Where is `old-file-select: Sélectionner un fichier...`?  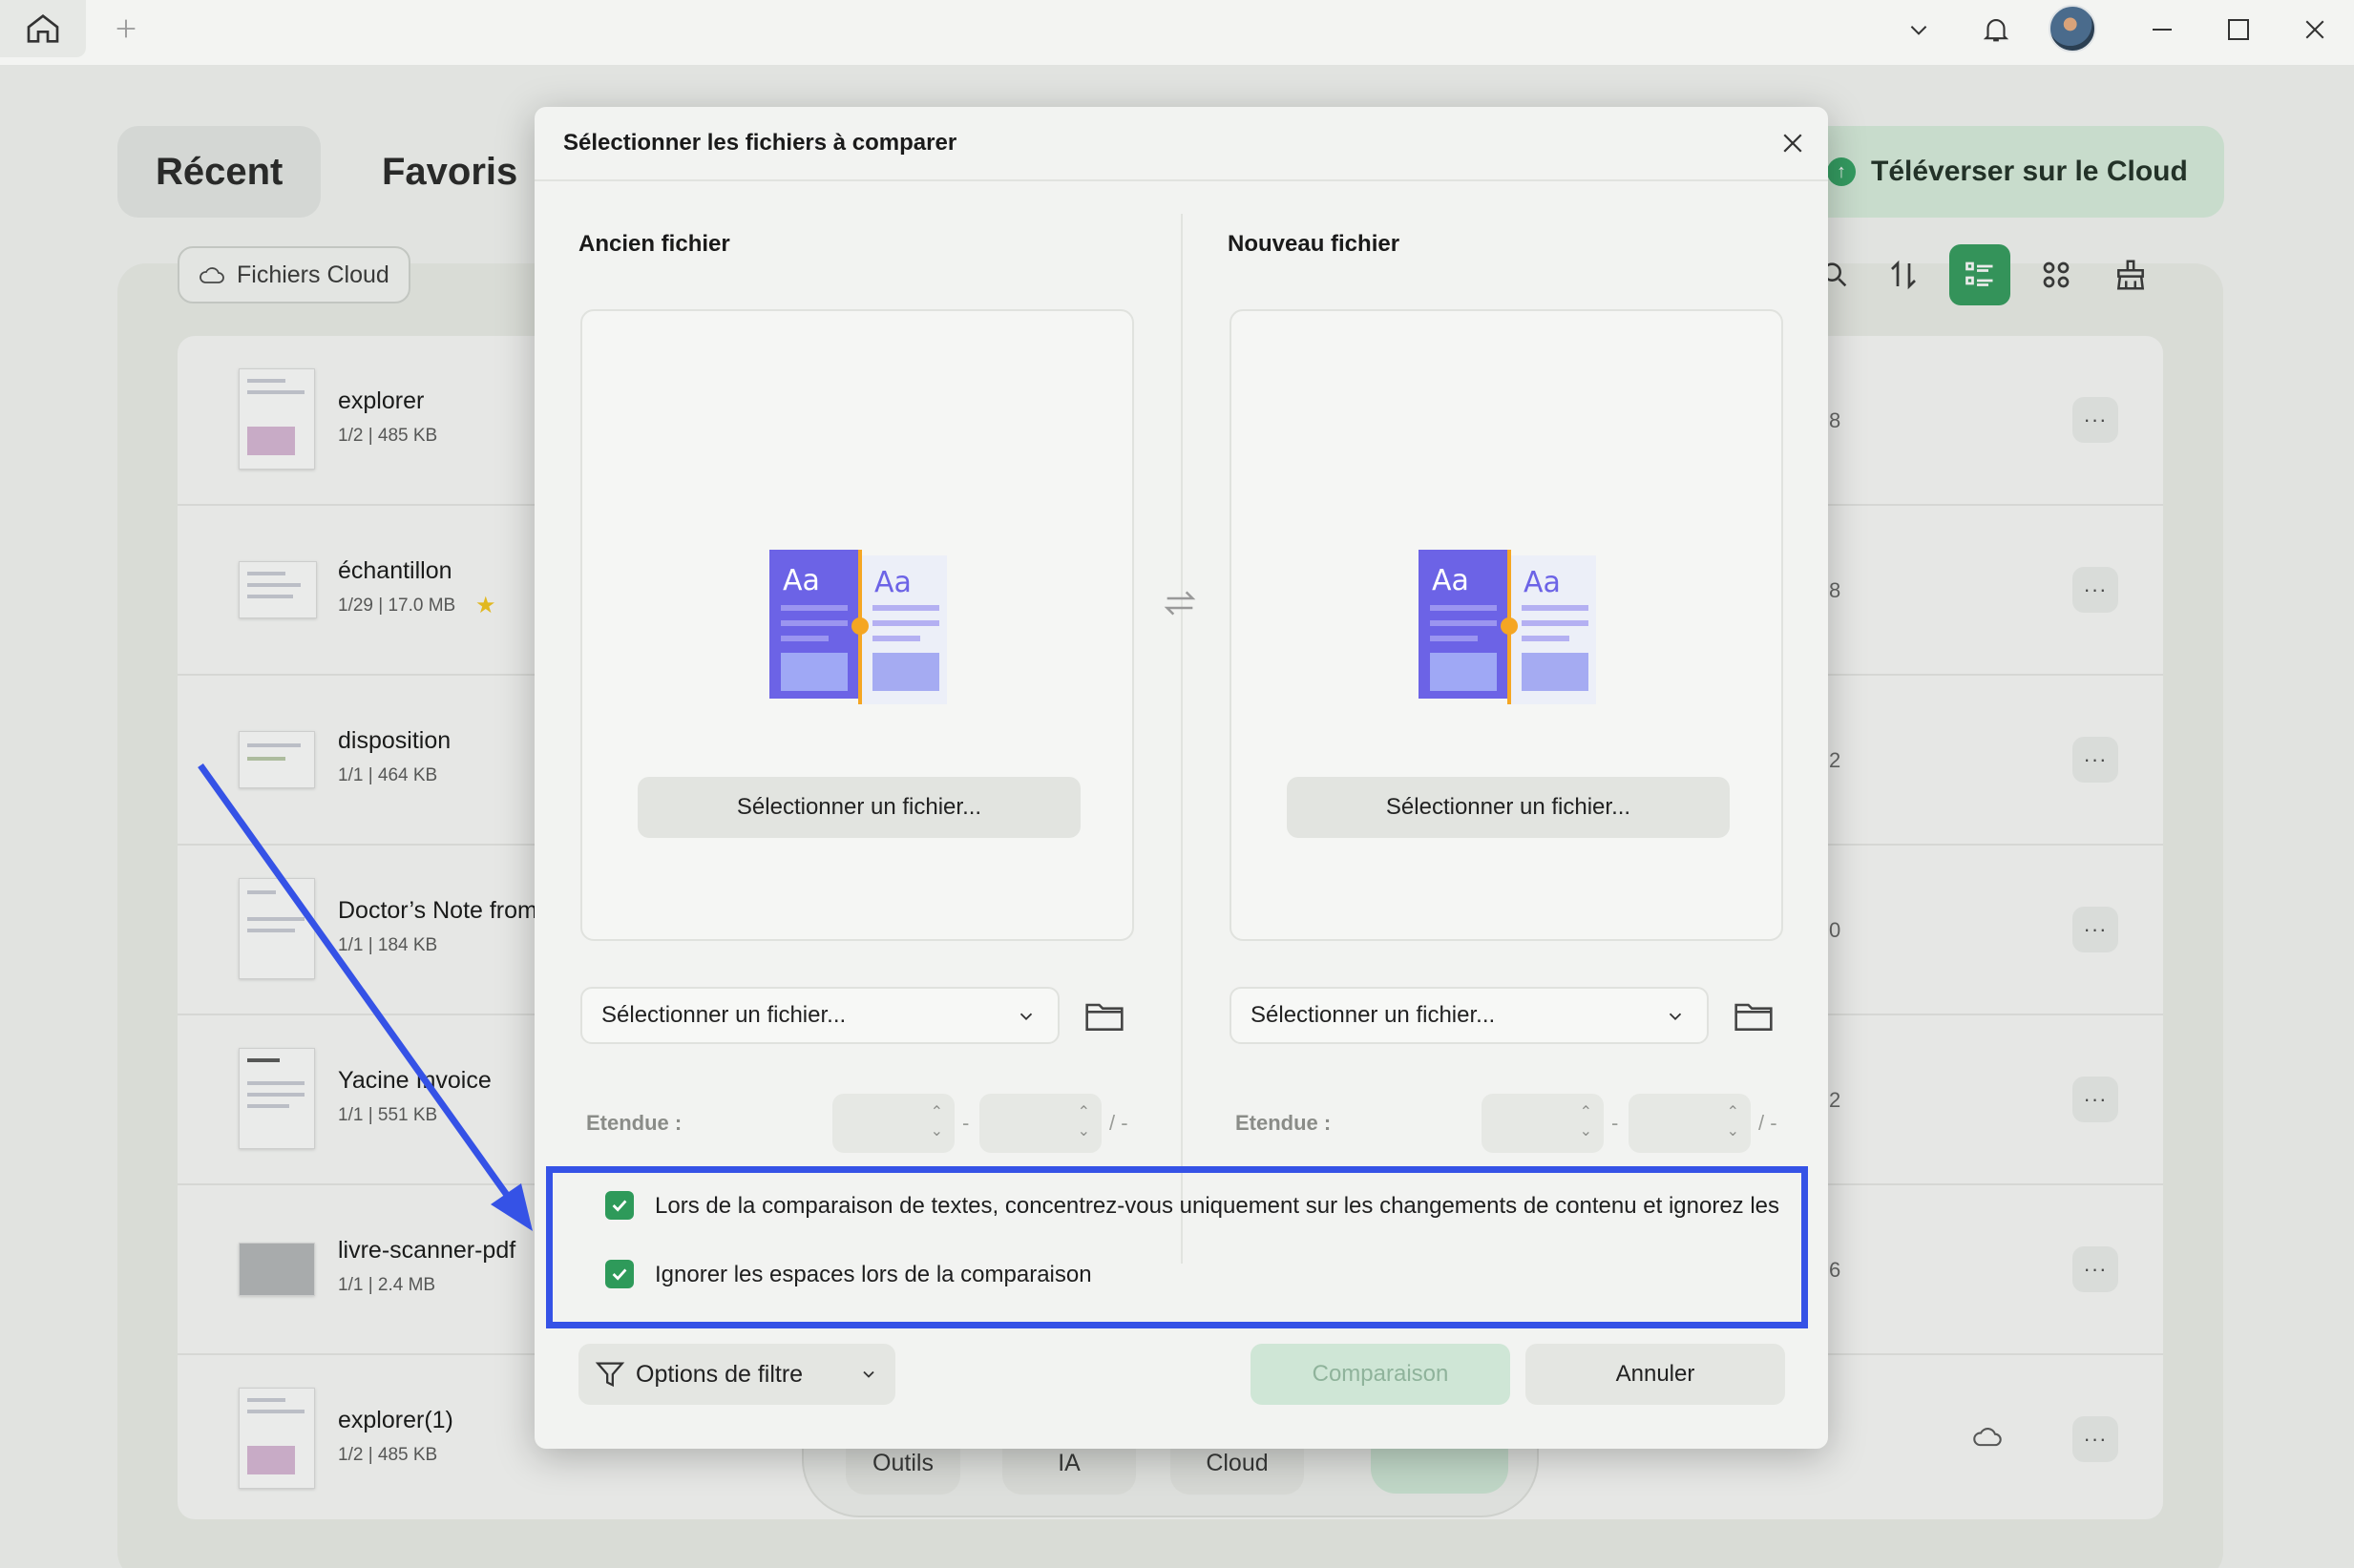 old-file-select: Sélectionner un fichier... is located at coordinates (820, 1015).